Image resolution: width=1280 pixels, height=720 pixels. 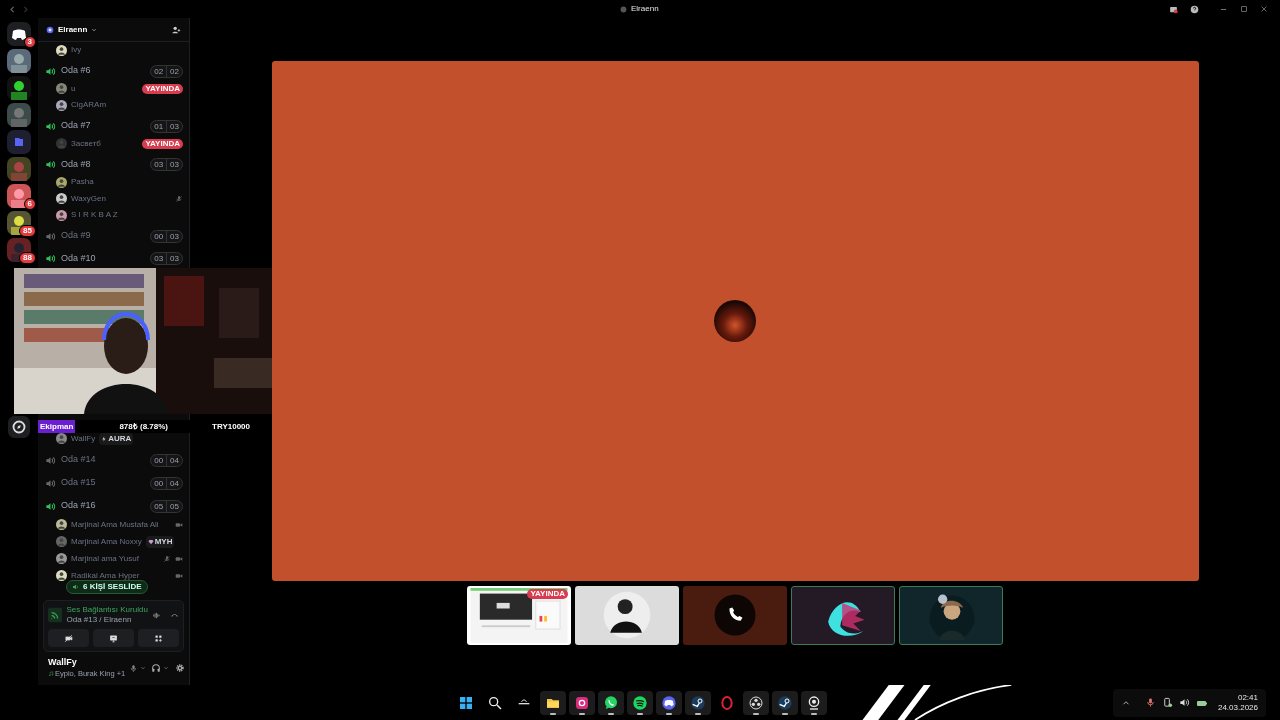 I want to click on voice-user: u YAYINDA, so click(x=113, y=88).